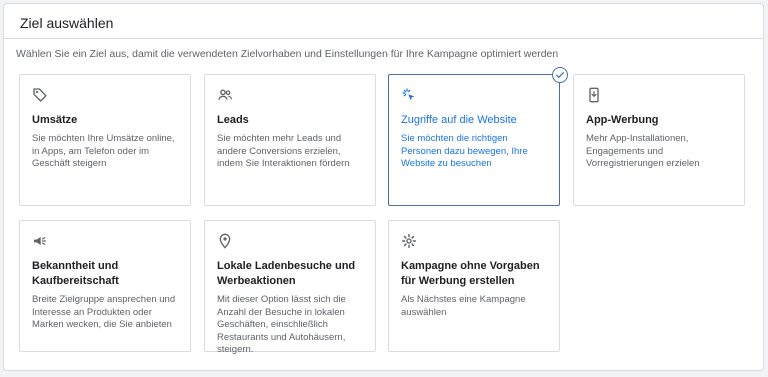 Image resolution: width=768 pixels, height=377 pixels. I want to click on goal-title: Lokale Ladenbesuche und Werbeaktionen, so click(286, 273).